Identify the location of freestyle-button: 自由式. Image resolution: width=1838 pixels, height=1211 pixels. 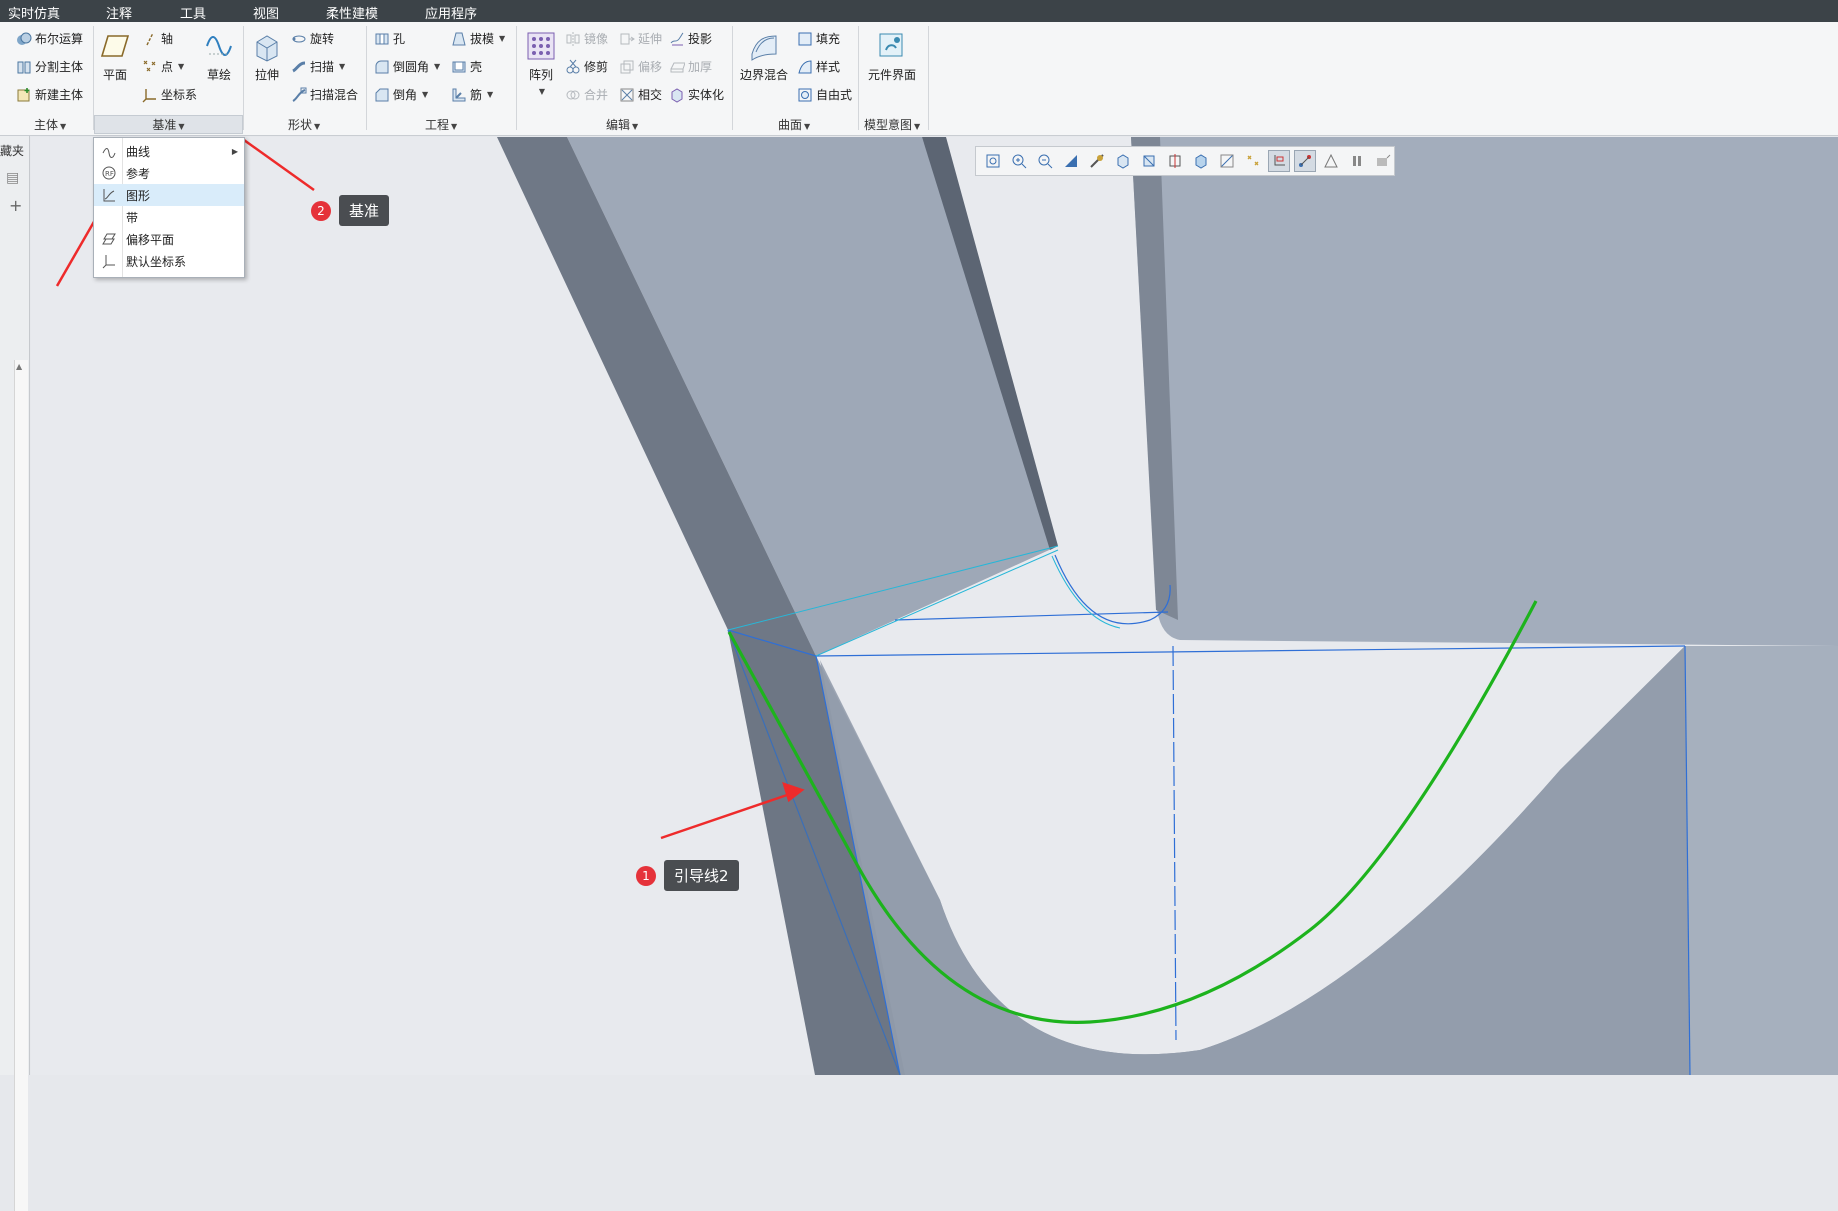
(824, 94).